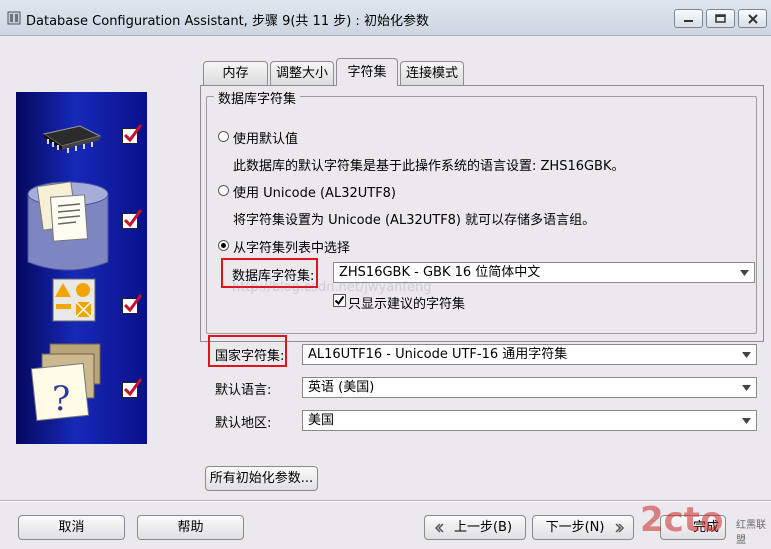  I want to click on close-icon, so click(752, 18).